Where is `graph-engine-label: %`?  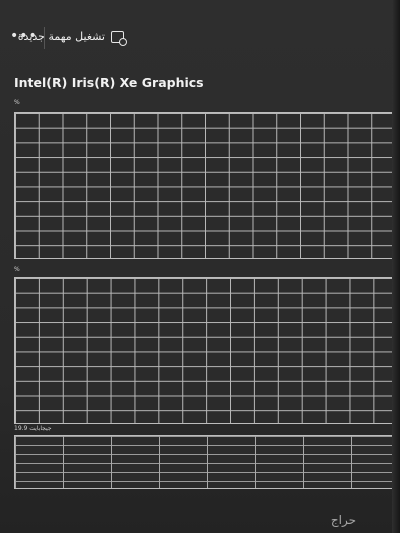 graph-engine-label: % is located at coordinates (17, 269).